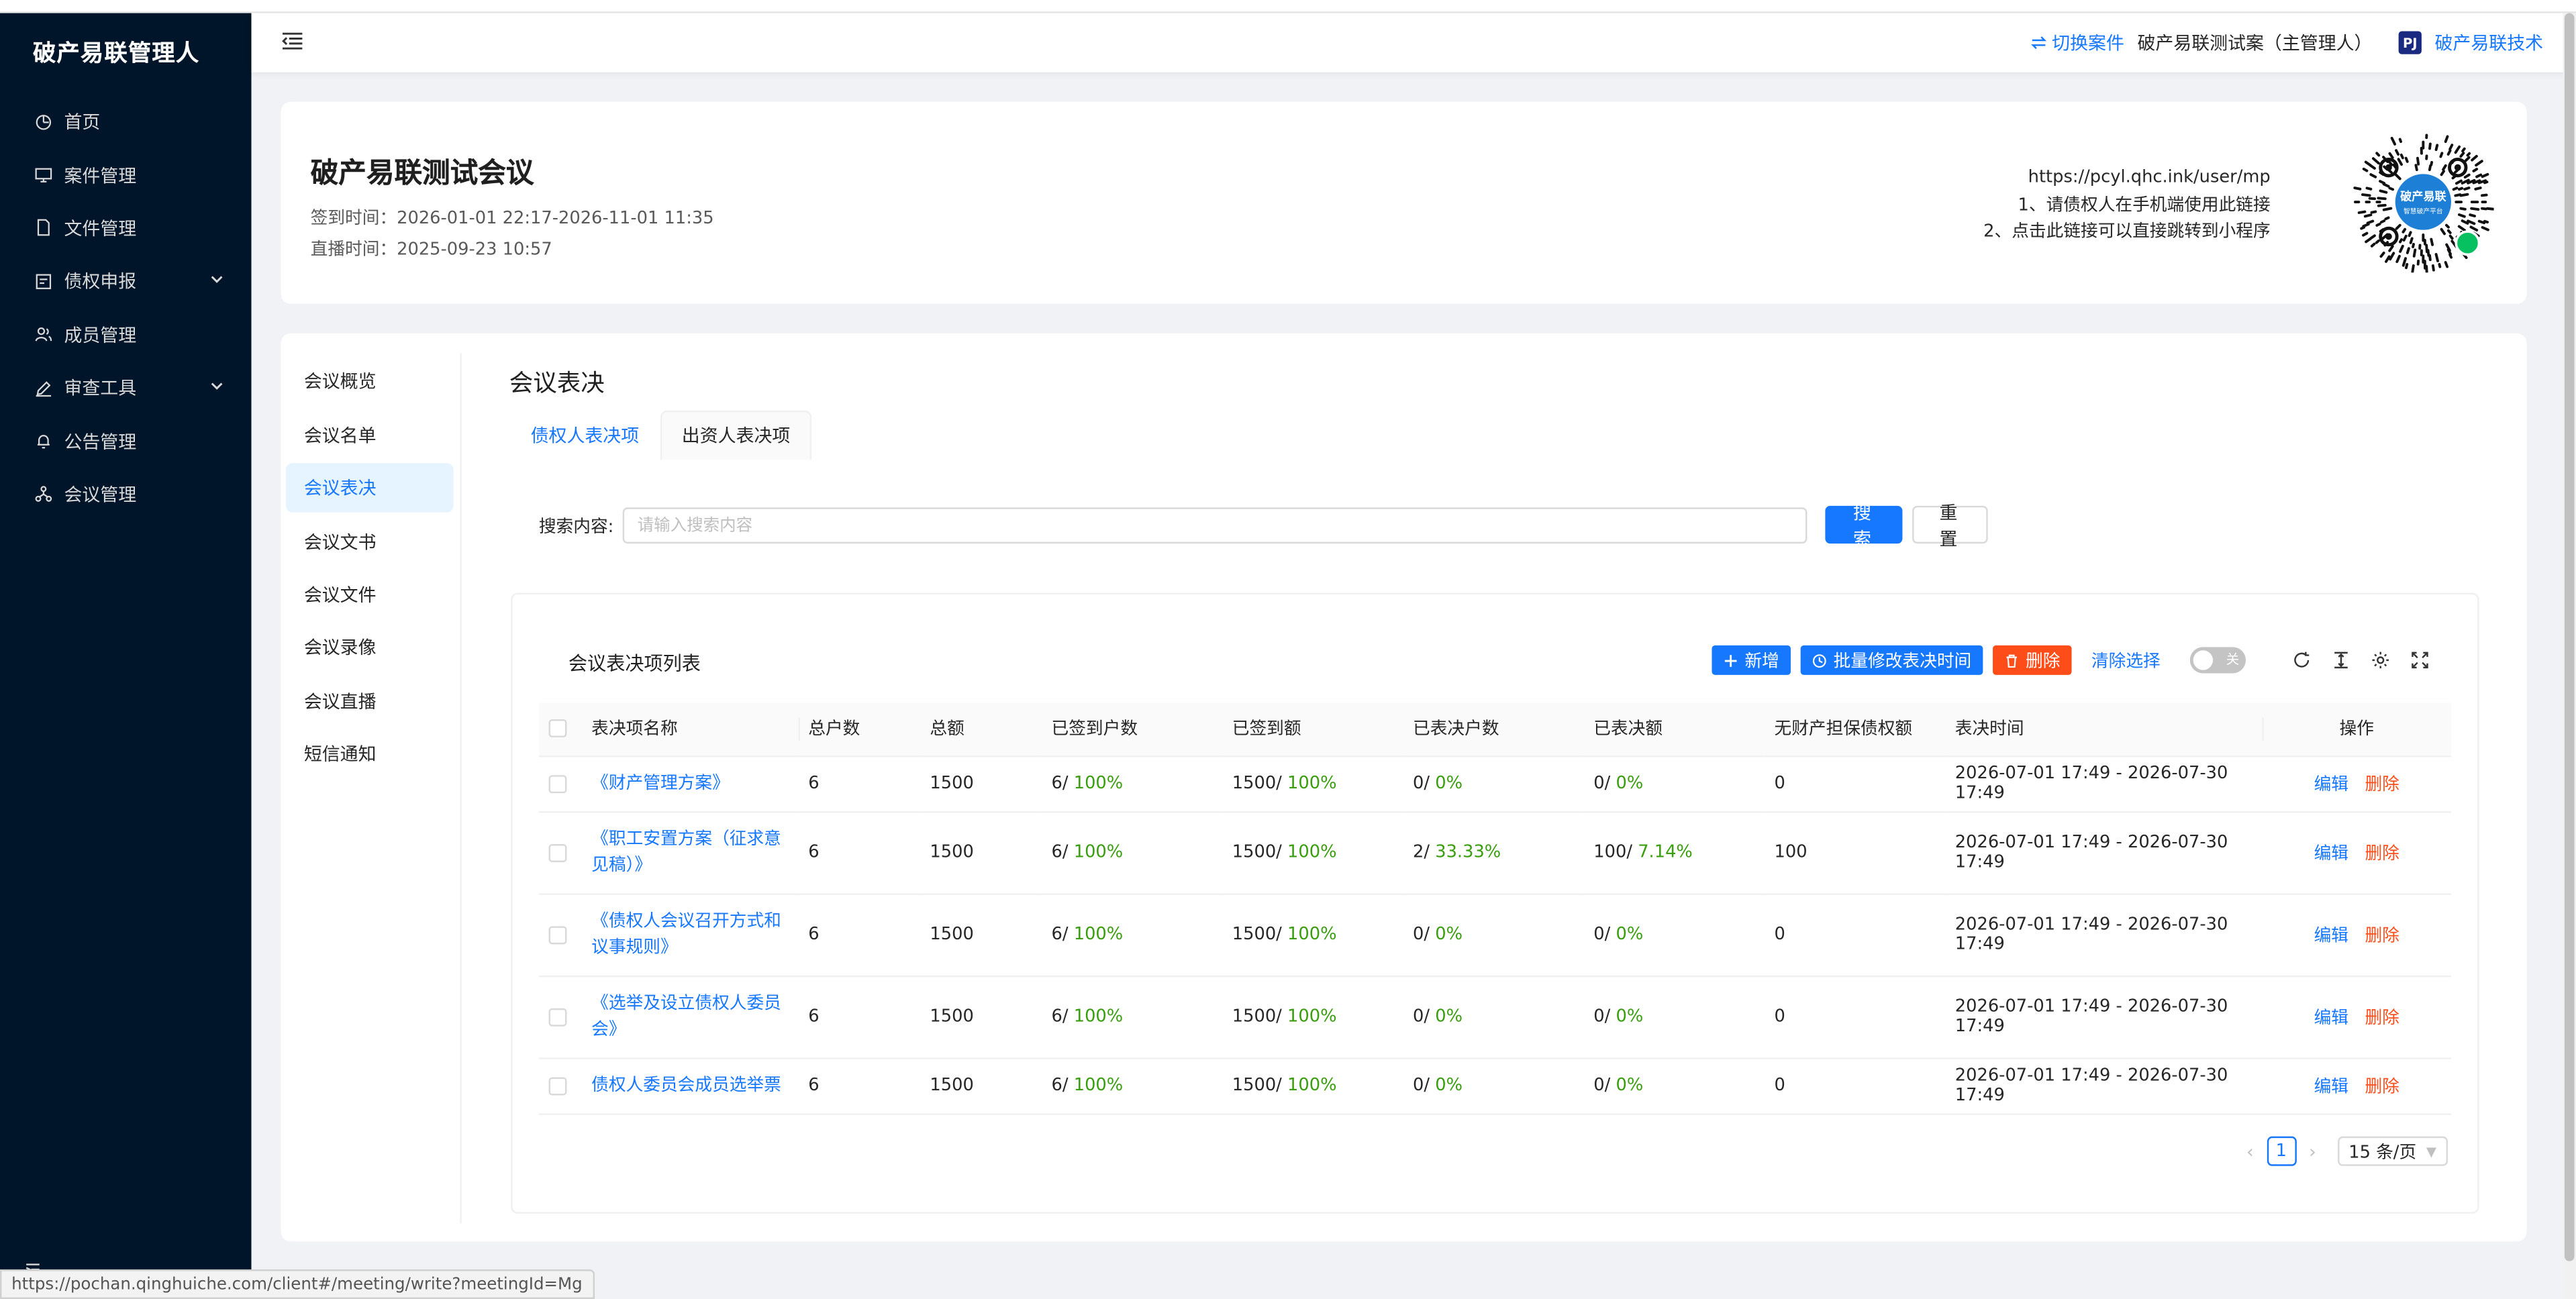 This screenshot has width=2576, height=1299. Describe the element at coordinates (370, 700) in the screenshot. I see `subnav-item-livestream: 会议直播` at that location.